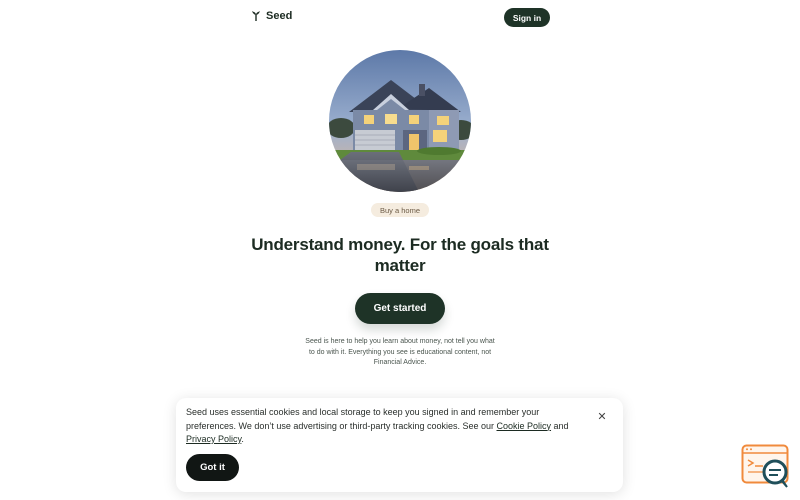 The image size is (800, 500). I want to click on close-icon: ✕, so click(602, 417).